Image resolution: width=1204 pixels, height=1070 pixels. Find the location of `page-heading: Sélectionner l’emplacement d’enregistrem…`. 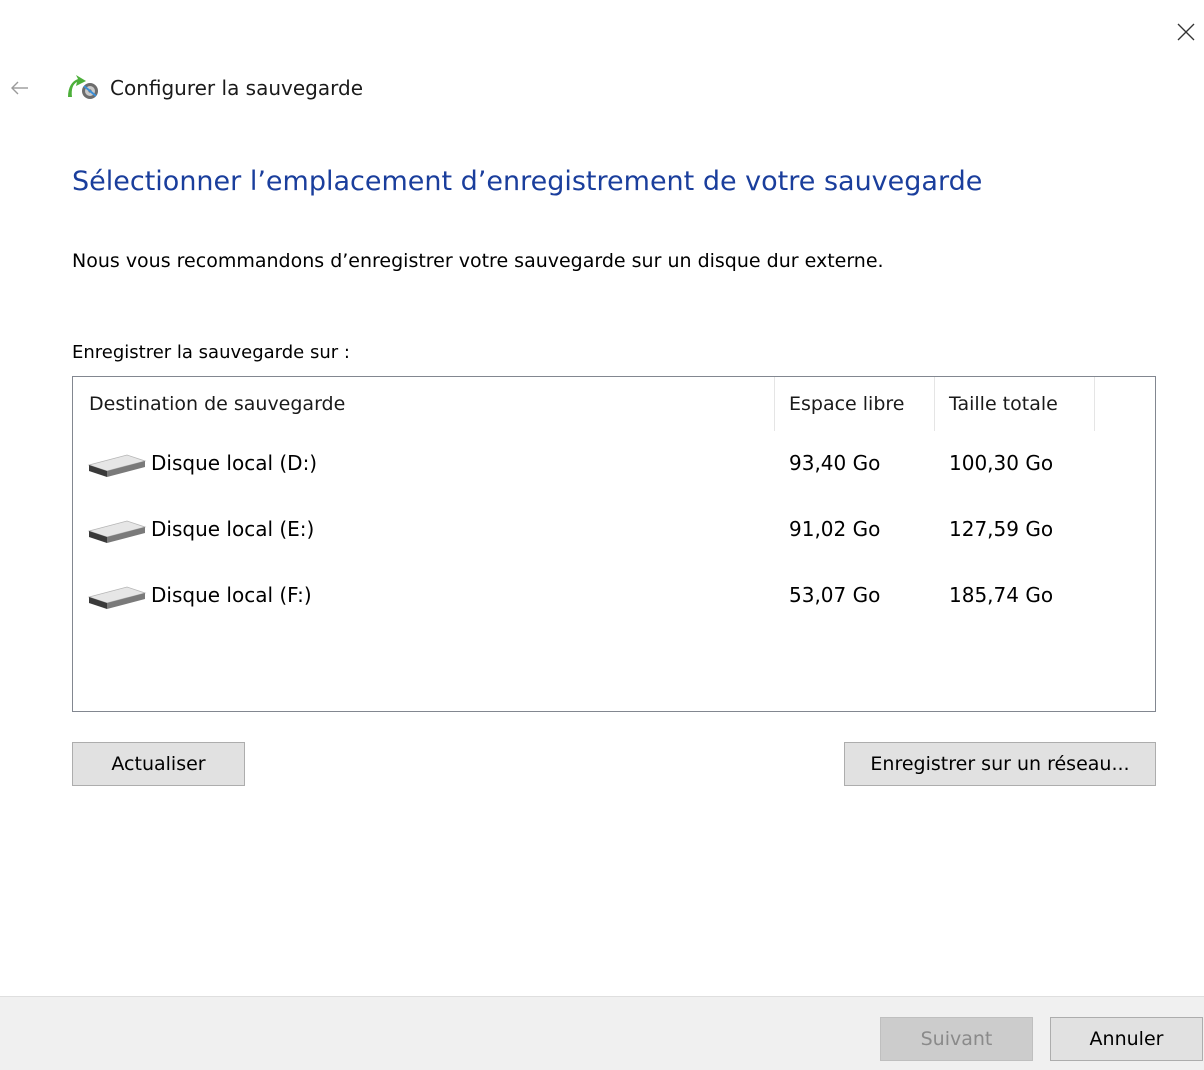

page-heading: Sélectionner l’emplacement d’enregistrem… is located at coordinates (527, 181).